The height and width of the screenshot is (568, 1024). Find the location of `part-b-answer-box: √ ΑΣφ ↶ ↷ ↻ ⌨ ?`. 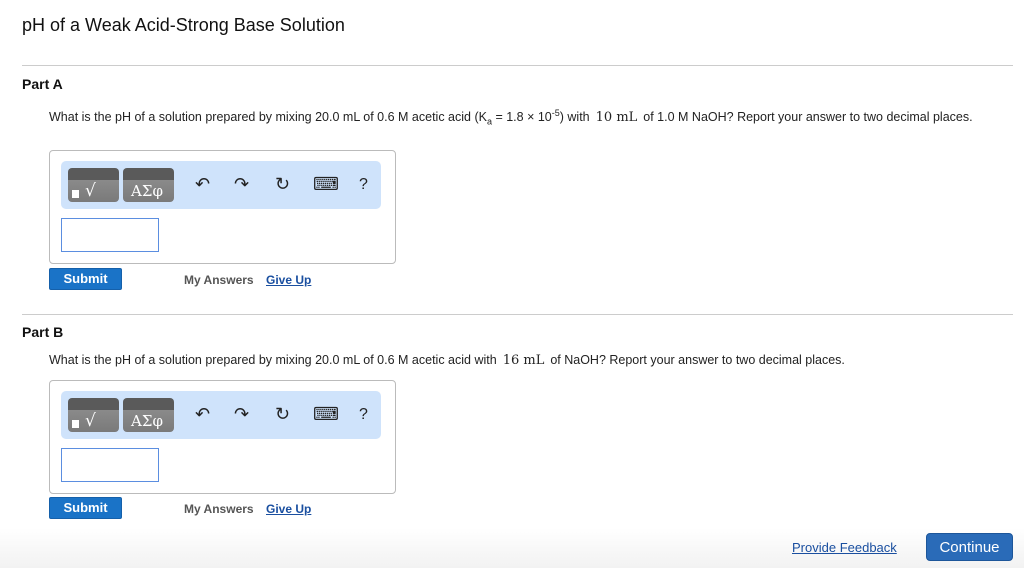

part-b-answer-box: √ ΑΣφ ↶ ↷ ↻ ⌨ ? is located at coordinates (222, 437).